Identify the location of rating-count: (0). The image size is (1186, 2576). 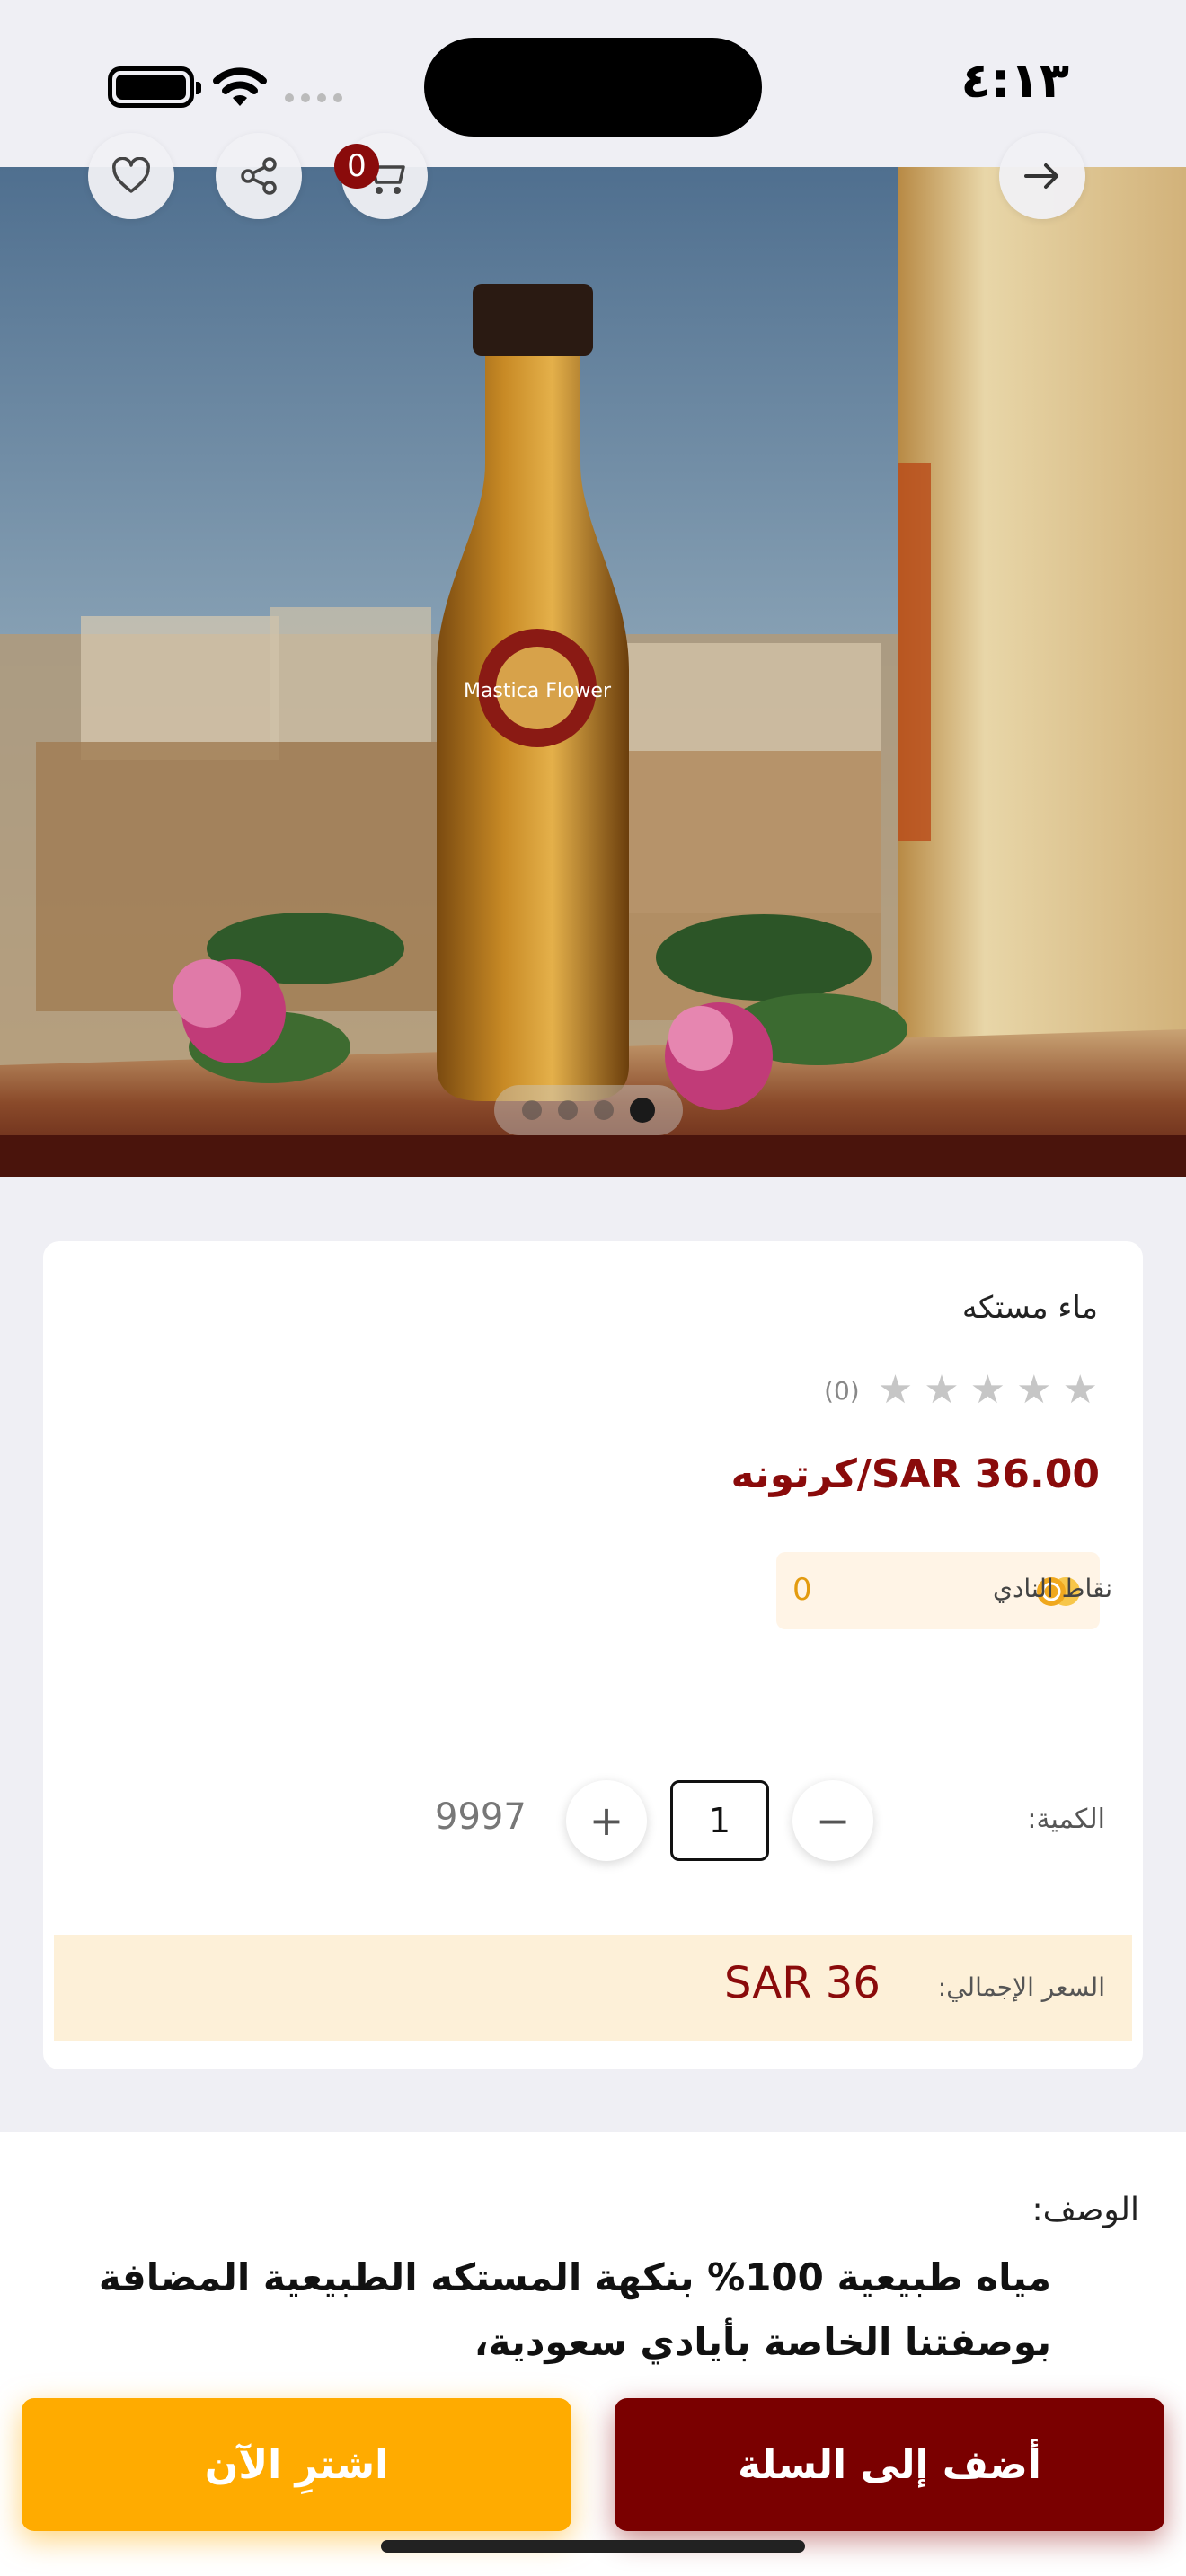
(842, 1390).